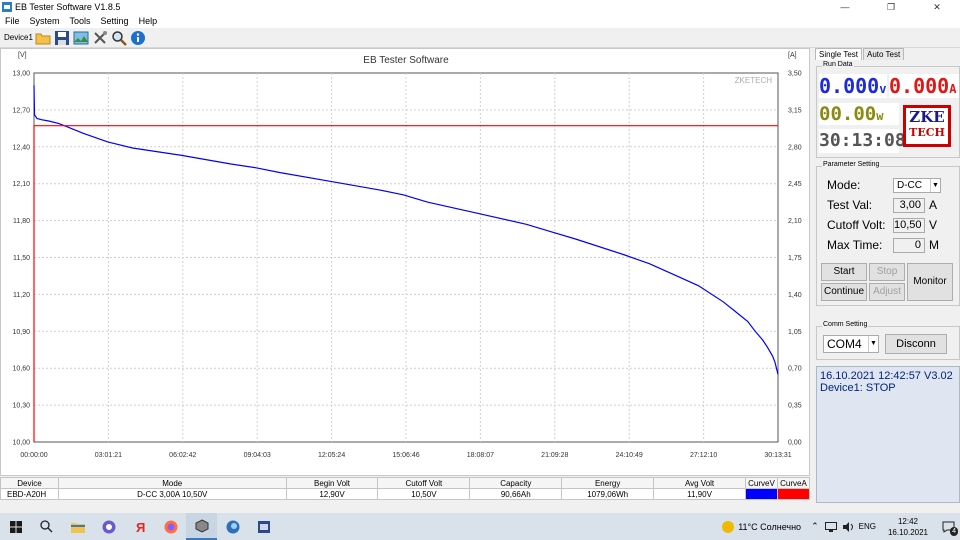  What do you see at coordinates (33, 455) in the screenshot?
I see `x-tick-label: 00:00:00` at bounding box center [33, 455].